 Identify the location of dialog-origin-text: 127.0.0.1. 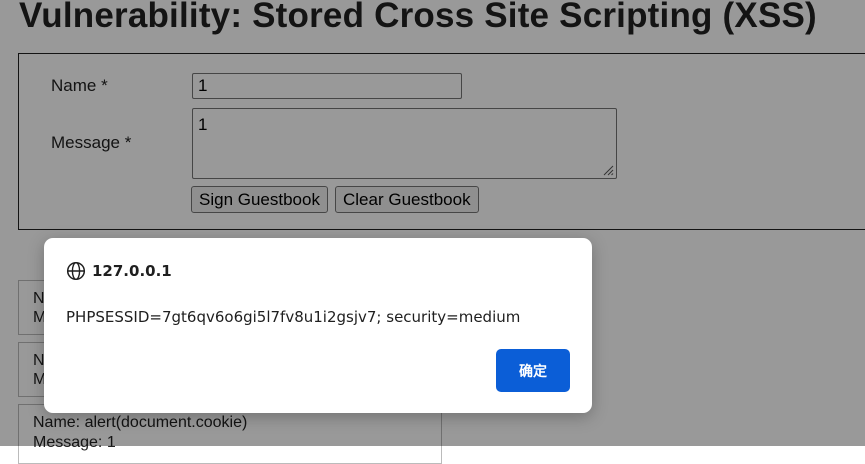
(132, 271).